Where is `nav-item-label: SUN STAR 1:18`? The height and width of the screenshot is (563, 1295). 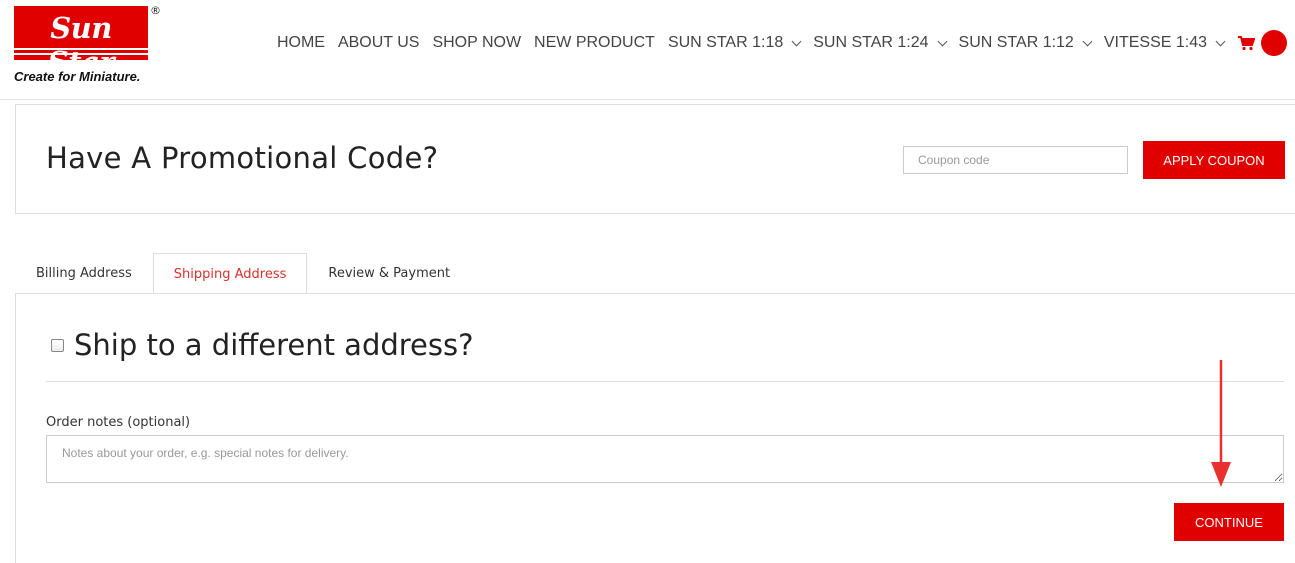 nav-item-label: SUN STAR 1:18 is located at coordinates (725, 42).